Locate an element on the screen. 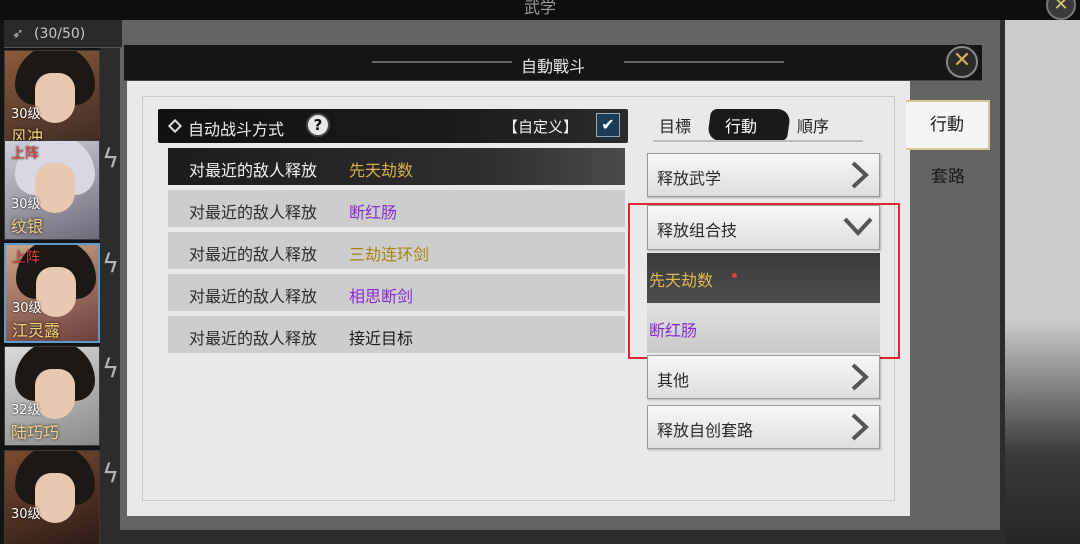 This screenshot has height=544, width=1080. hero-card: 上阵 30级 江灵露 is located at coordinates (52, 293).